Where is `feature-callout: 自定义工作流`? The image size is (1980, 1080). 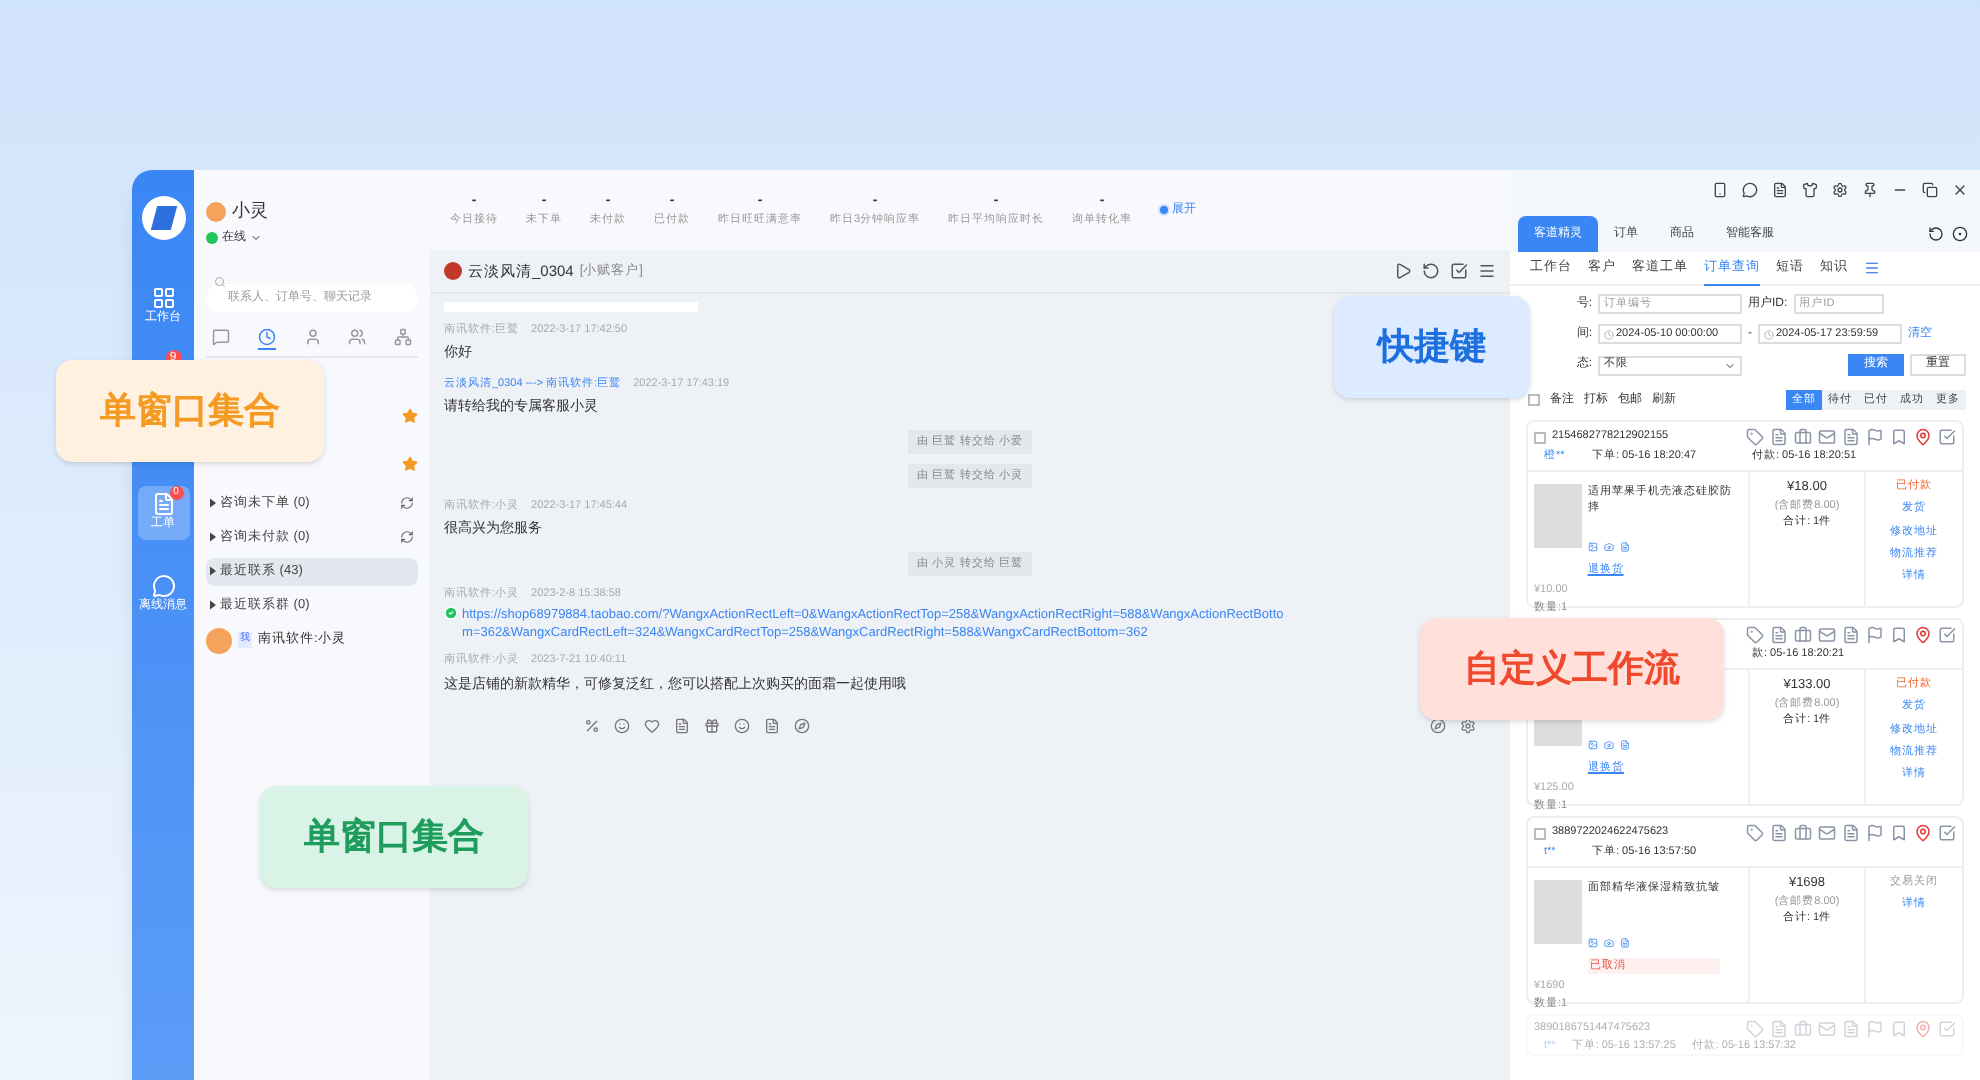
feature-callout: 自定义工作流 is located at coordinates (1572, 669).